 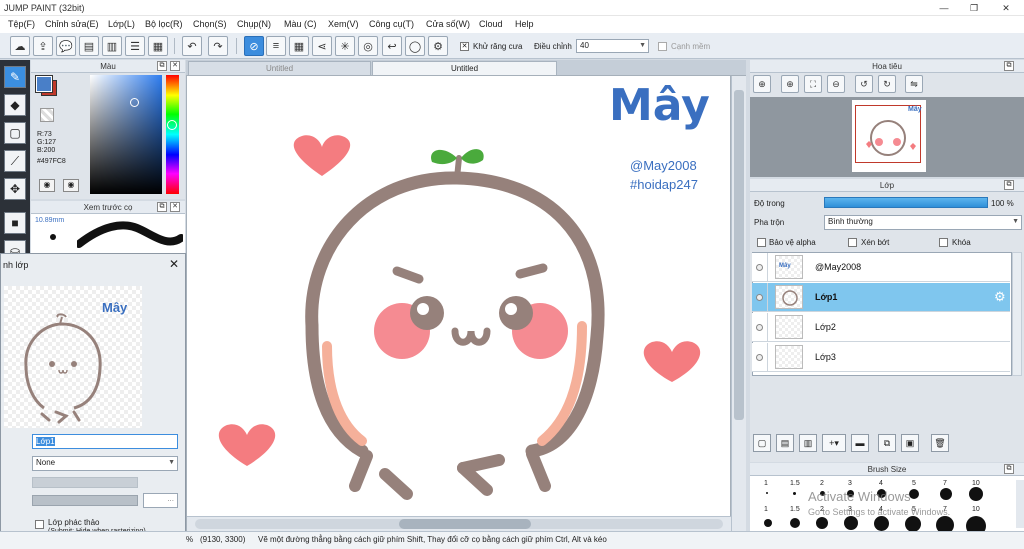 What do you see at coordinates (391, 24) in the screenshot?
I see `menu-tools: Công cụ(T)` at bounding box center [391, 24].